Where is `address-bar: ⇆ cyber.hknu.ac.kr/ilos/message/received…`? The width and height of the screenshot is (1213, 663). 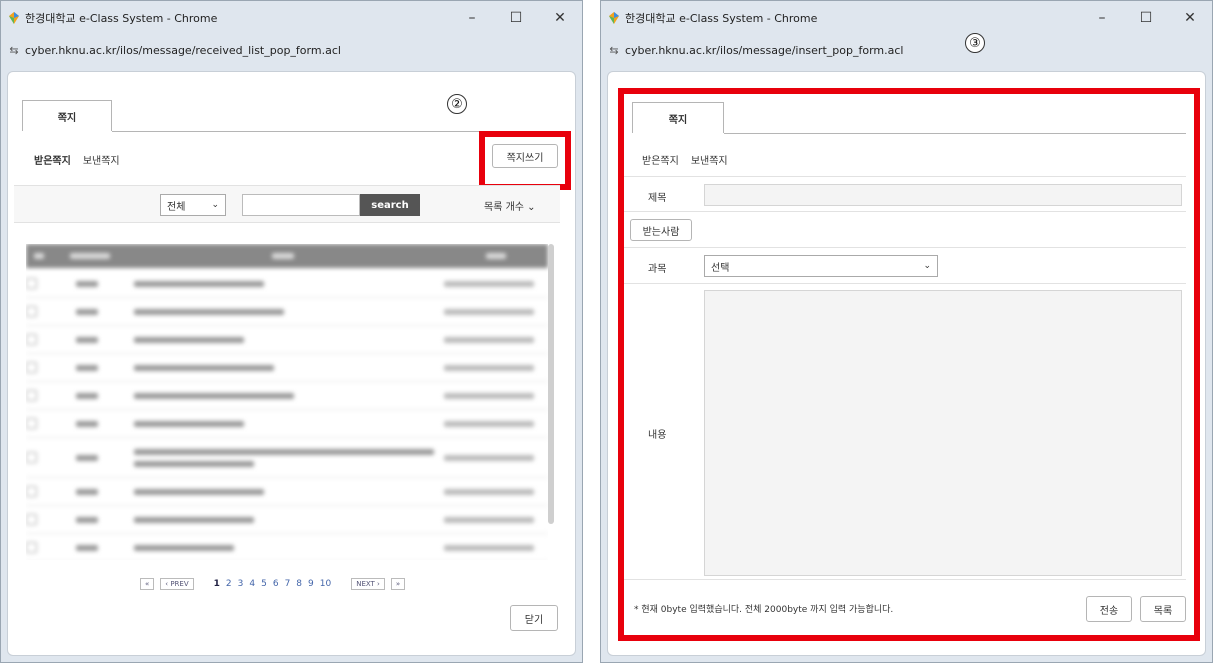
address-bar: ⇆ cyber.hknu.ac.kr/ilos/message/received… is located at coordinates (291, 50).